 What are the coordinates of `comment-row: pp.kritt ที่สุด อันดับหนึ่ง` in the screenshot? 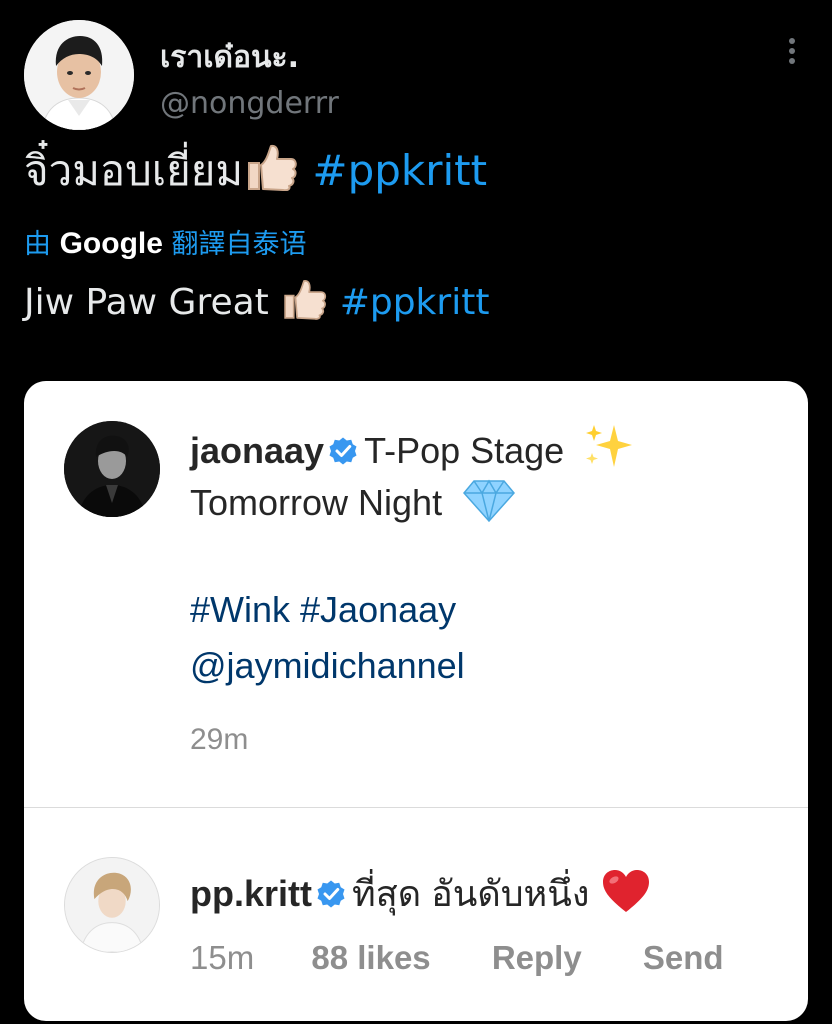 It's located at (420, 893).